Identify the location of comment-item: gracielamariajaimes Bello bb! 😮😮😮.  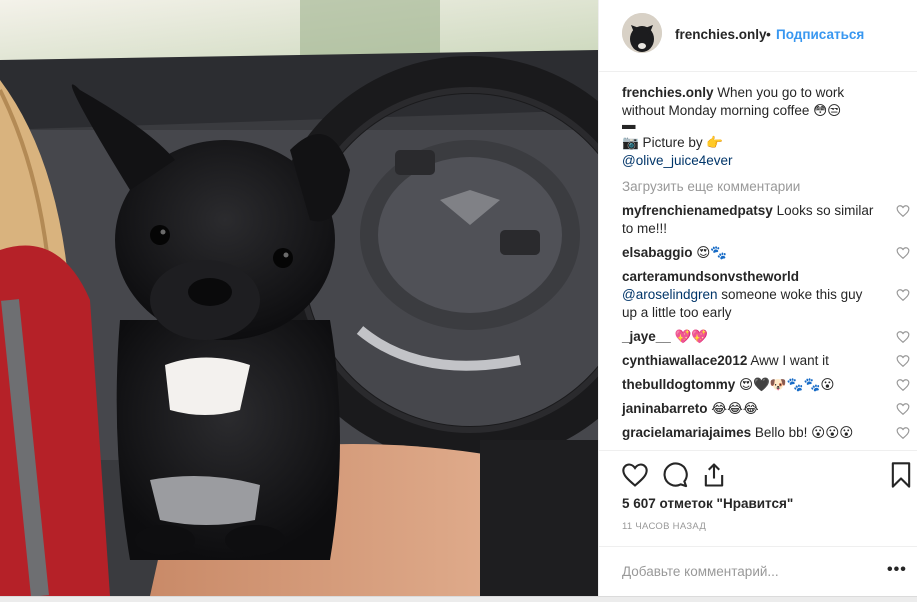
(766, 433).